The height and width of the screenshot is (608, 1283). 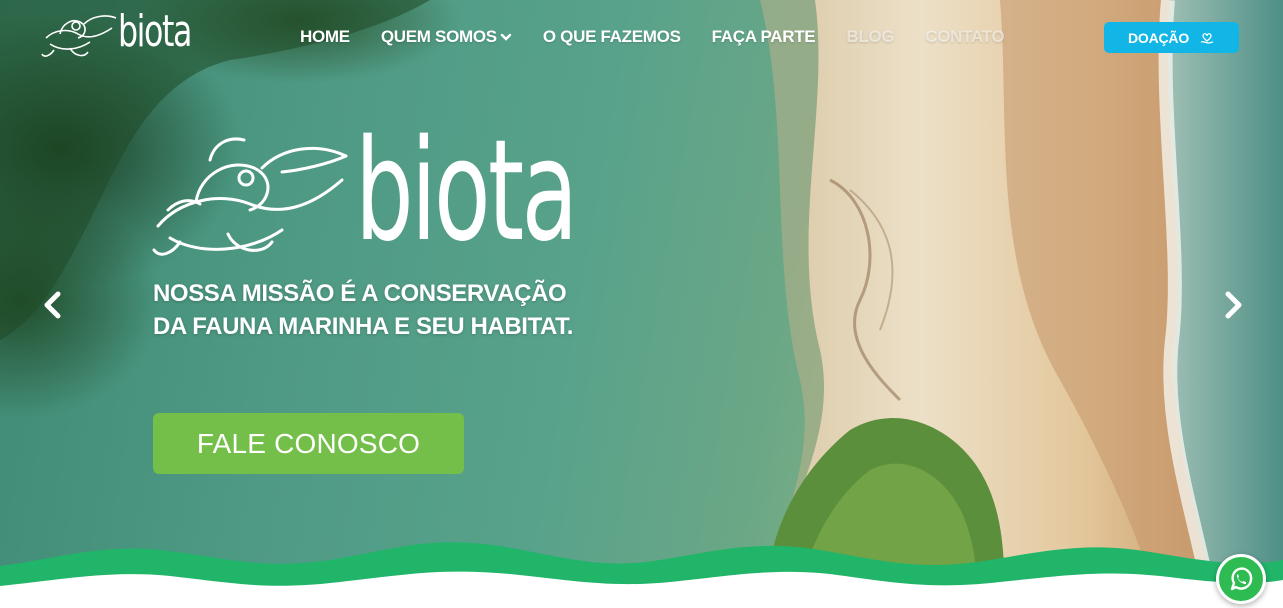 I want to click on nav-contato: CONTATO, so click(x=964, y=37).